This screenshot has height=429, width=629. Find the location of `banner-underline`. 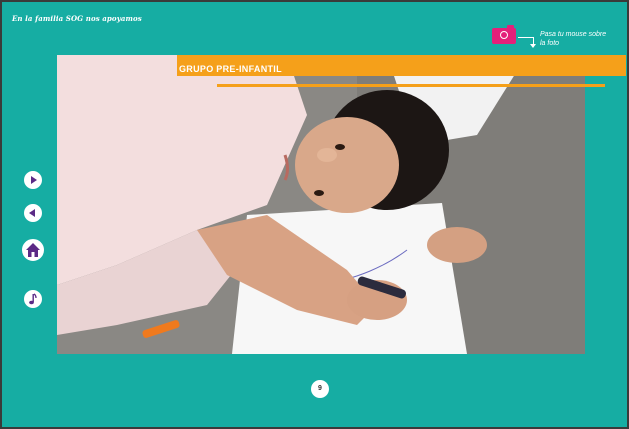

banner-underline is located at coordinates (411, 85).